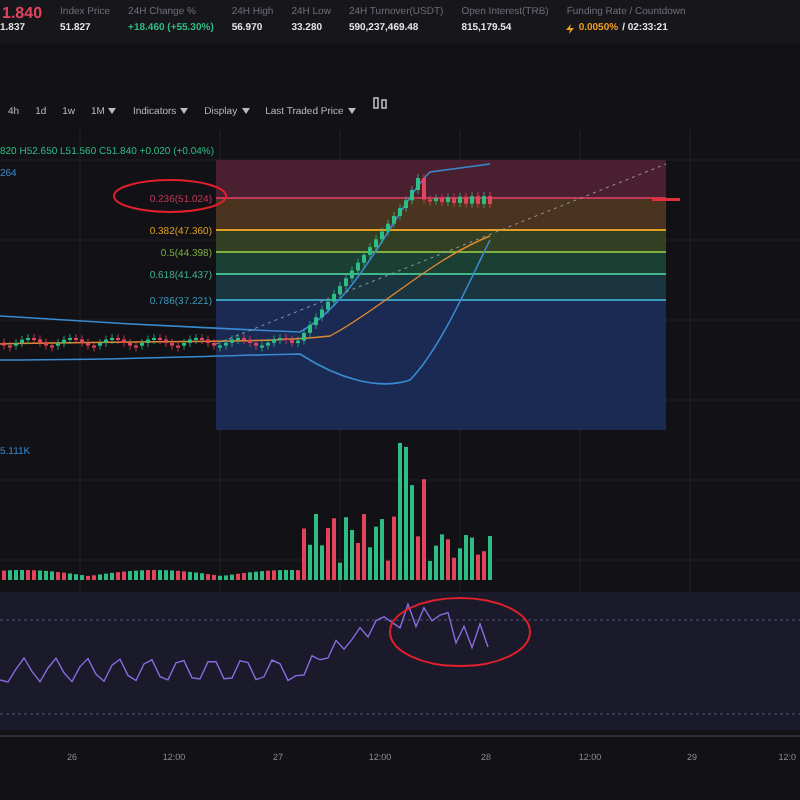 The image size is (800, 800). I want to click on lightning-icon, so click(570, 28).